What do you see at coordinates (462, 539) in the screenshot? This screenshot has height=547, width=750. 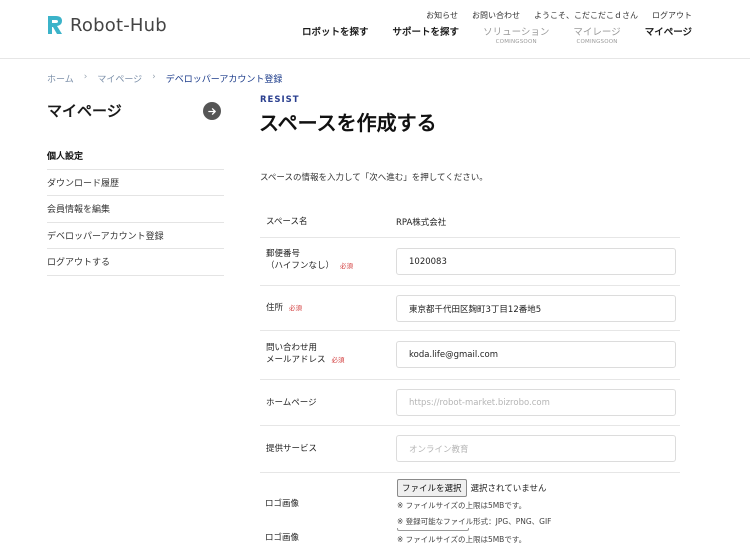 I see `note-file-size-2: ※ ファイルサイズの上限は5MBです。` at bounding box center [462, 539].